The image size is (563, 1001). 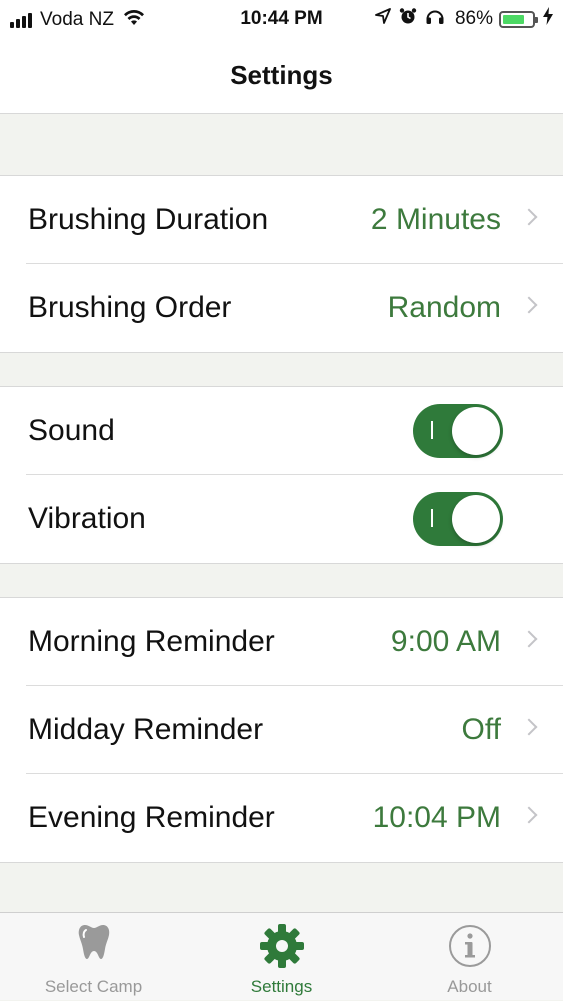 I want to click on evening-reminder-label: Evening Reminder, so click(x=151, y=817).